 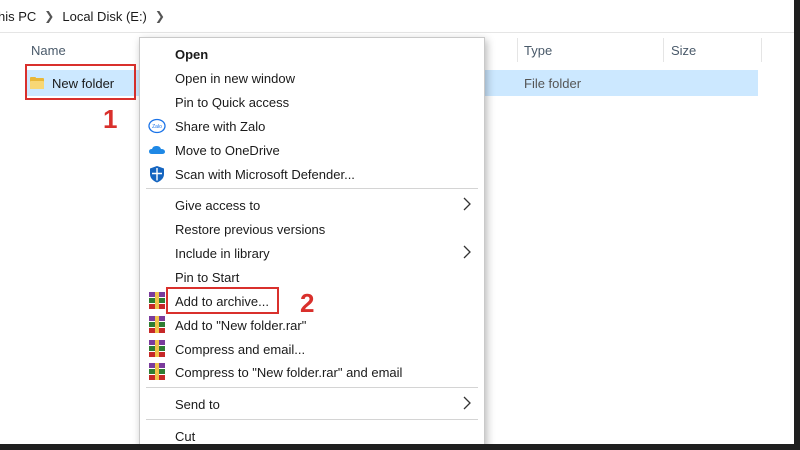 I want to click on file-type: File folder, so click(x=553, y=83).